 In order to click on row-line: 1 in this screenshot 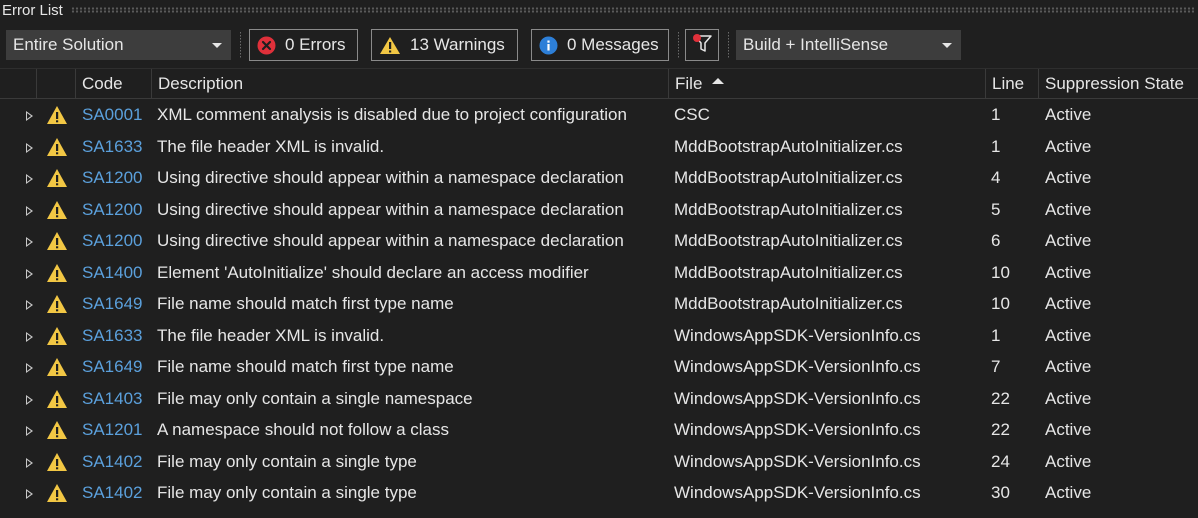, I will do `click(996, 146)`.